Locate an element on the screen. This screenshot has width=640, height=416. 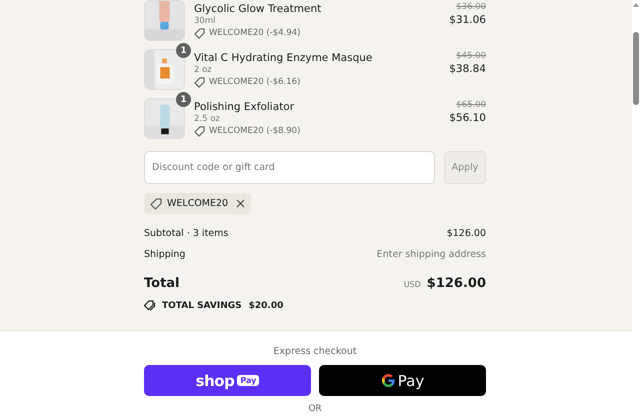
subtotal-value: $126.00 is located at coordinates (466, 233).